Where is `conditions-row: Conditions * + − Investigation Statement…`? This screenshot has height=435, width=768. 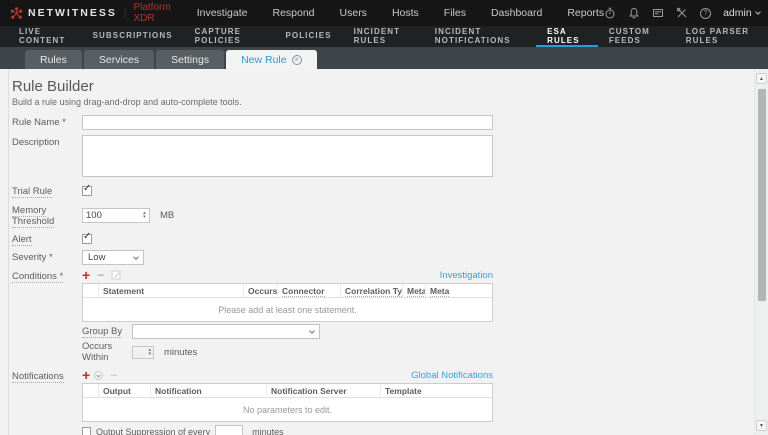
conditions-row: Conditions * + − Investigation Statement… is located at coordinates (390, 294).